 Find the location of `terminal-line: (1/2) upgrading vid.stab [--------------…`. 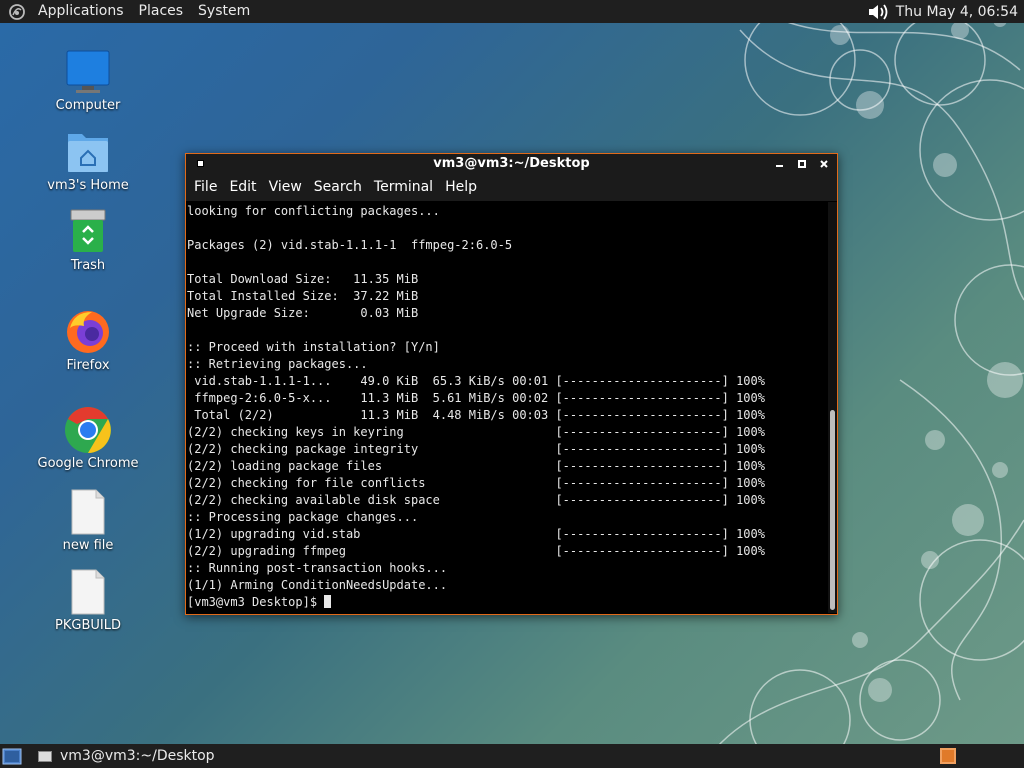

terminal-line: (1/2) upgrading vid.stab [--------------… is located at coordinates (476, 534).